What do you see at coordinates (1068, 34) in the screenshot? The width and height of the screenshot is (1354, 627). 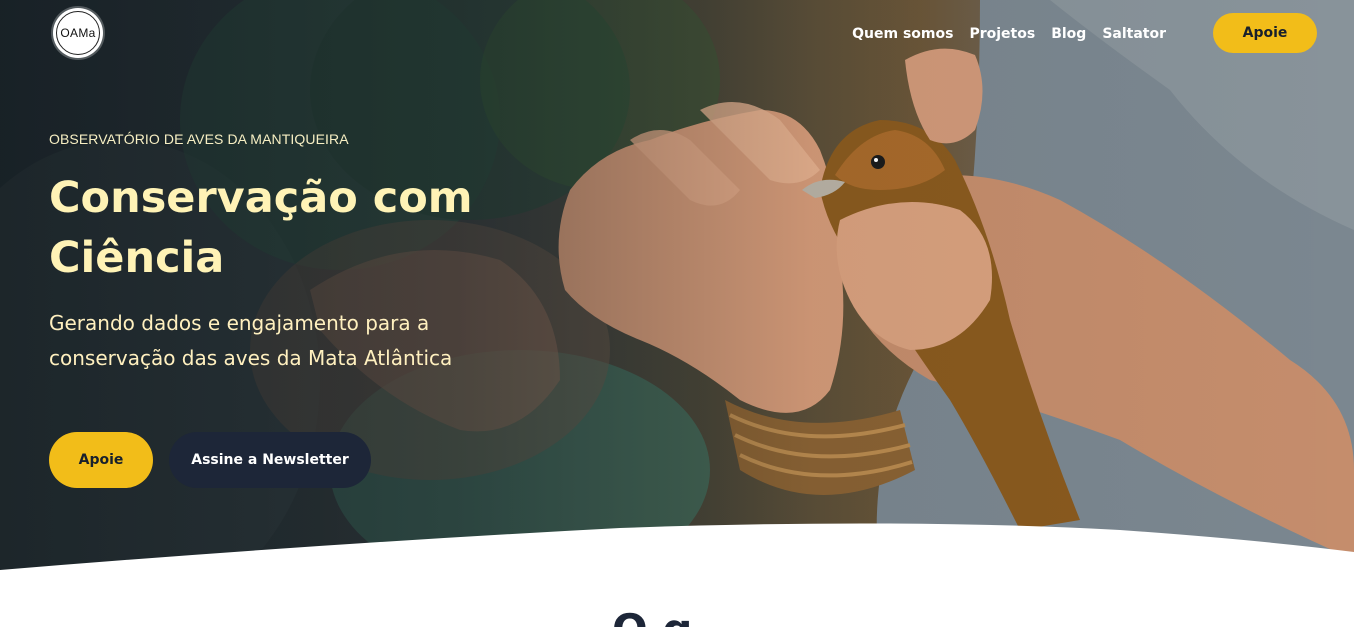 I see `nav-link-blog: Blog` at bounding box center [1068, 34].